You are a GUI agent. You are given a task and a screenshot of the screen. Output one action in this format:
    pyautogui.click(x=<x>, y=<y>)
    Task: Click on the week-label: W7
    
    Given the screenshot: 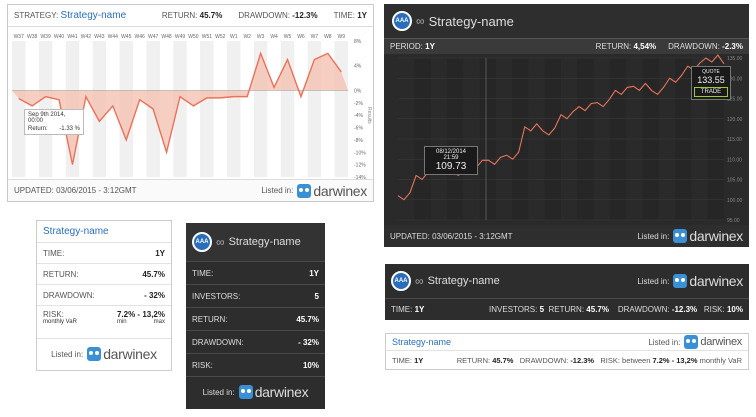 What is the action you would take?
    pyautogui.click(x=315, y=37)
    